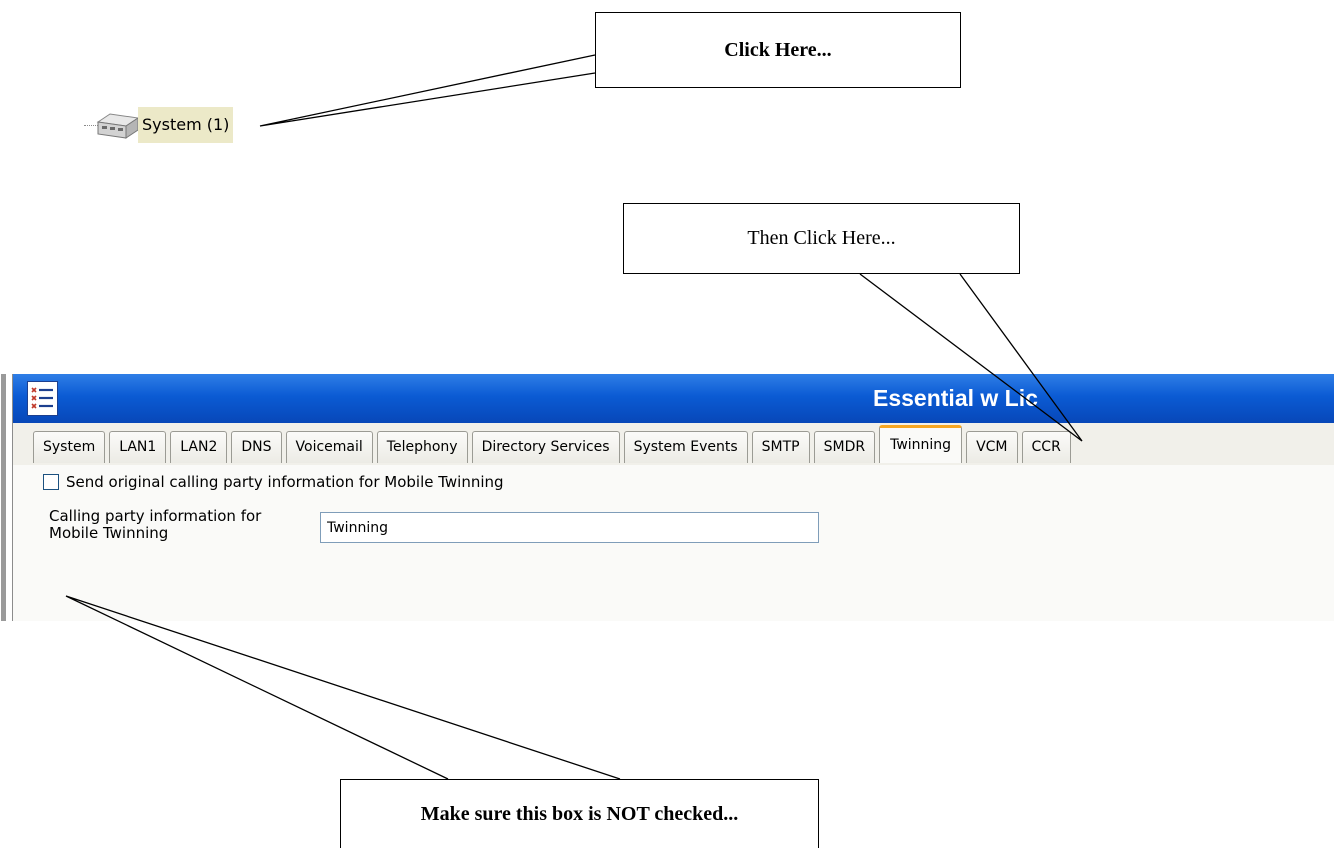 The height and width of the screenshot is (848, 1334). What do you see at coordinates (685, 447) in the screenshot?
I see `tab-system-events: System Events` at bounding box center [685, 447].